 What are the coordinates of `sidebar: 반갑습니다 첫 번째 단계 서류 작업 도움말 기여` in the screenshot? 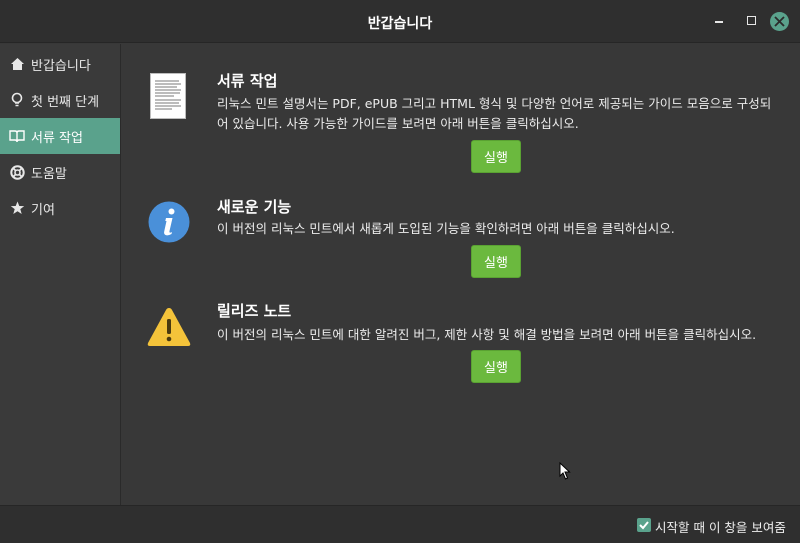 It's located at (60, 274).